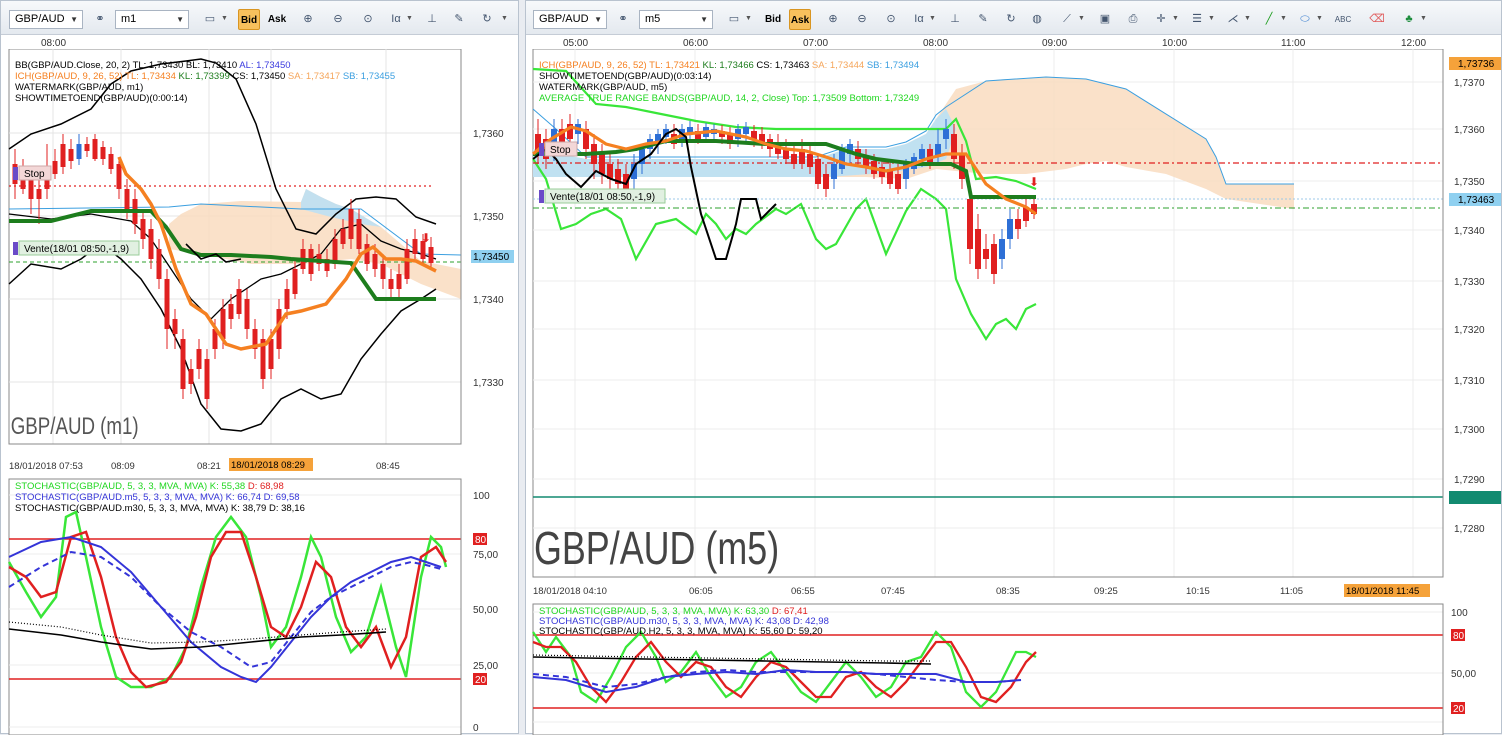 The height and width of the screenshot is (735, 1502). I want to click on legend-item: ICH(GBP/AUD, 9, 26, 52), so click(70, 76).